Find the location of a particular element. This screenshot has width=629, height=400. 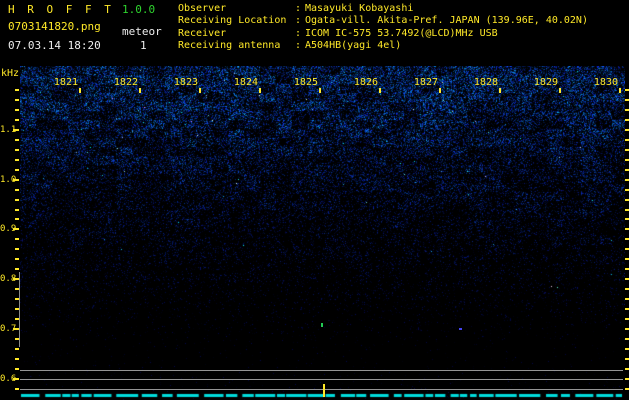

app-version: 1.0.0 is located at coordinates (139, 9).